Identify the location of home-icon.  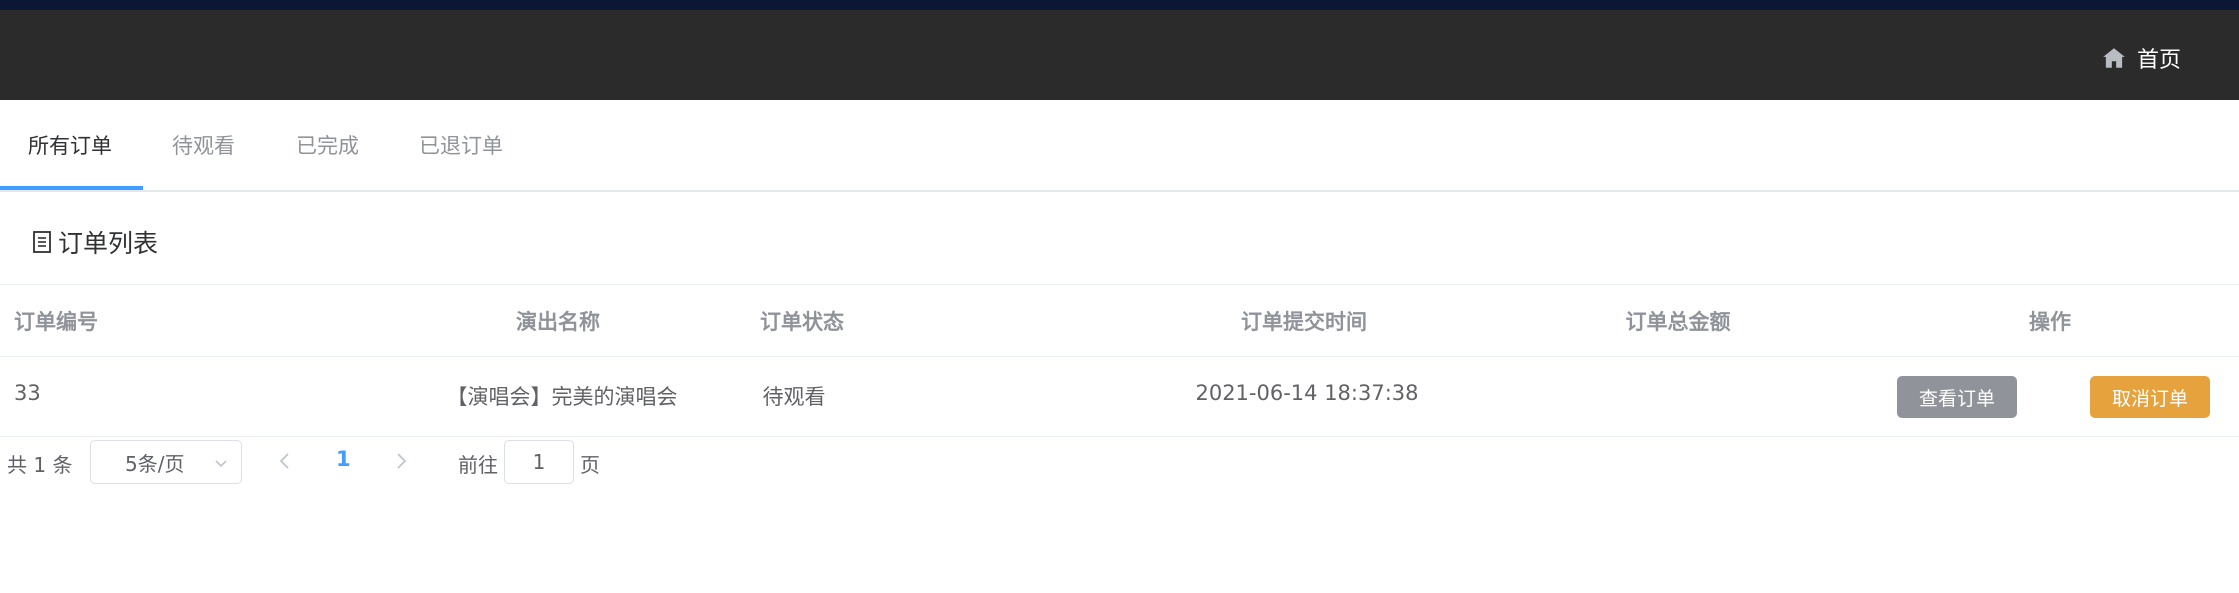
(2114, 58).